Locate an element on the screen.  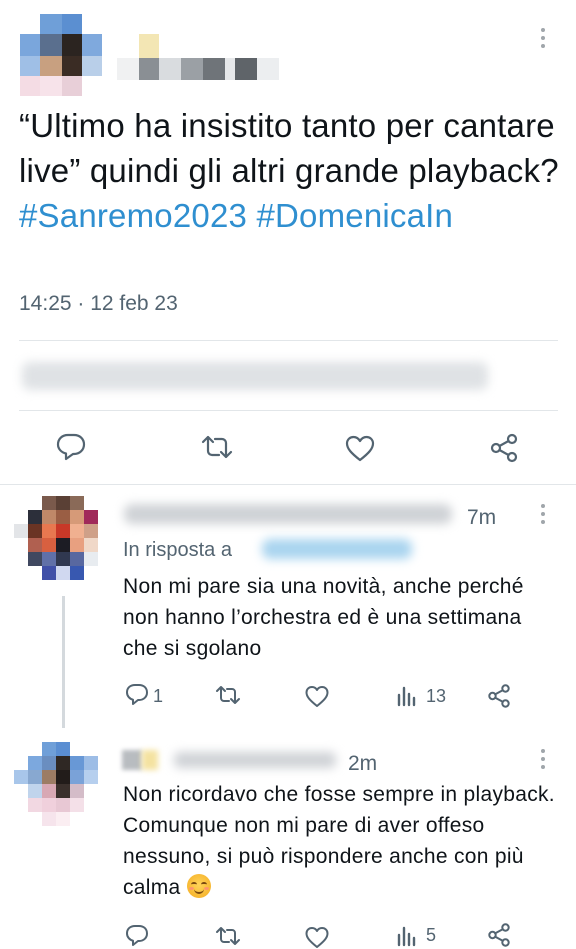
views-count: 5 is located at coordinates (431, 935).